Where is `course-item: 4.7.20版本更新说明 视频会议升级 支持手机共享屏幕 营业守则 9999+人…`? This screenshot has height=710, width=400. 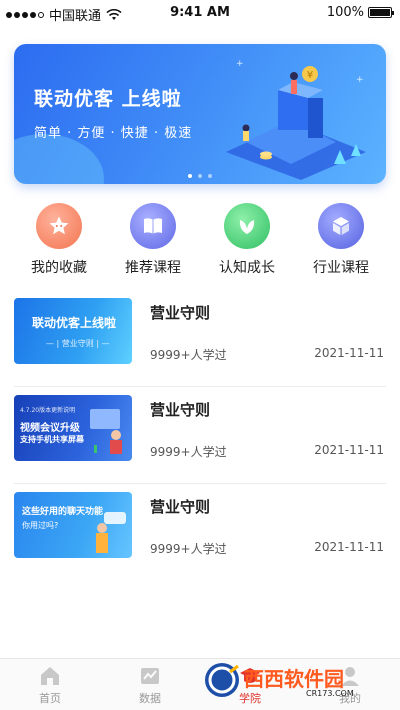
course-item: 4.7.20版本更新说明 视频会议升级 支持手机共享屏幕 营业守则 9999+人… is located at coordinates (200, 435).